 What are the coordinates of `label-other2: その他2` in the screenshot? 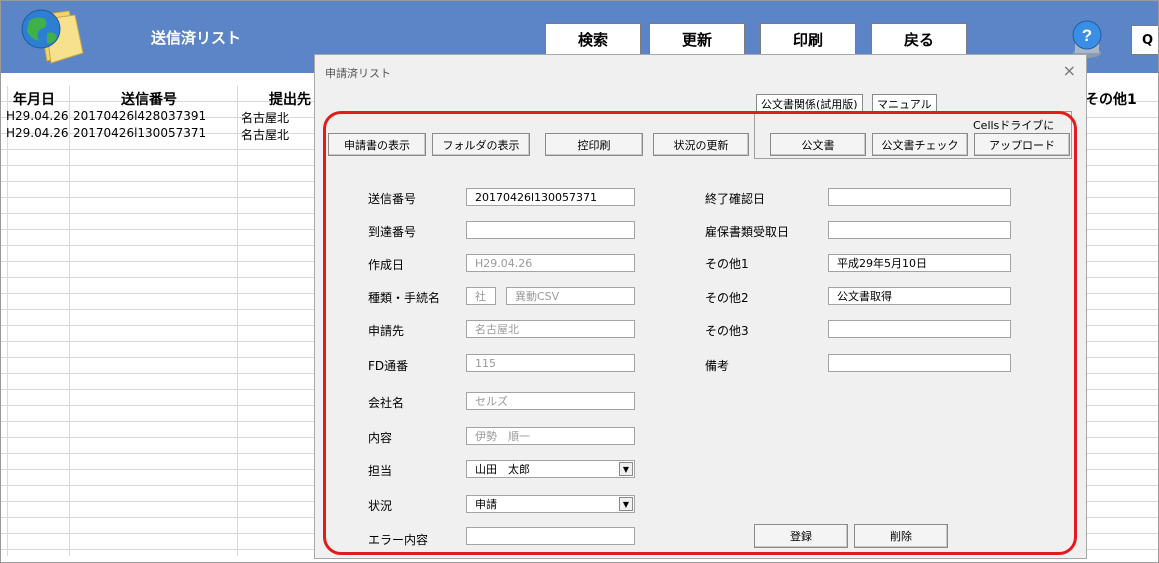 It's located at (727, 298).